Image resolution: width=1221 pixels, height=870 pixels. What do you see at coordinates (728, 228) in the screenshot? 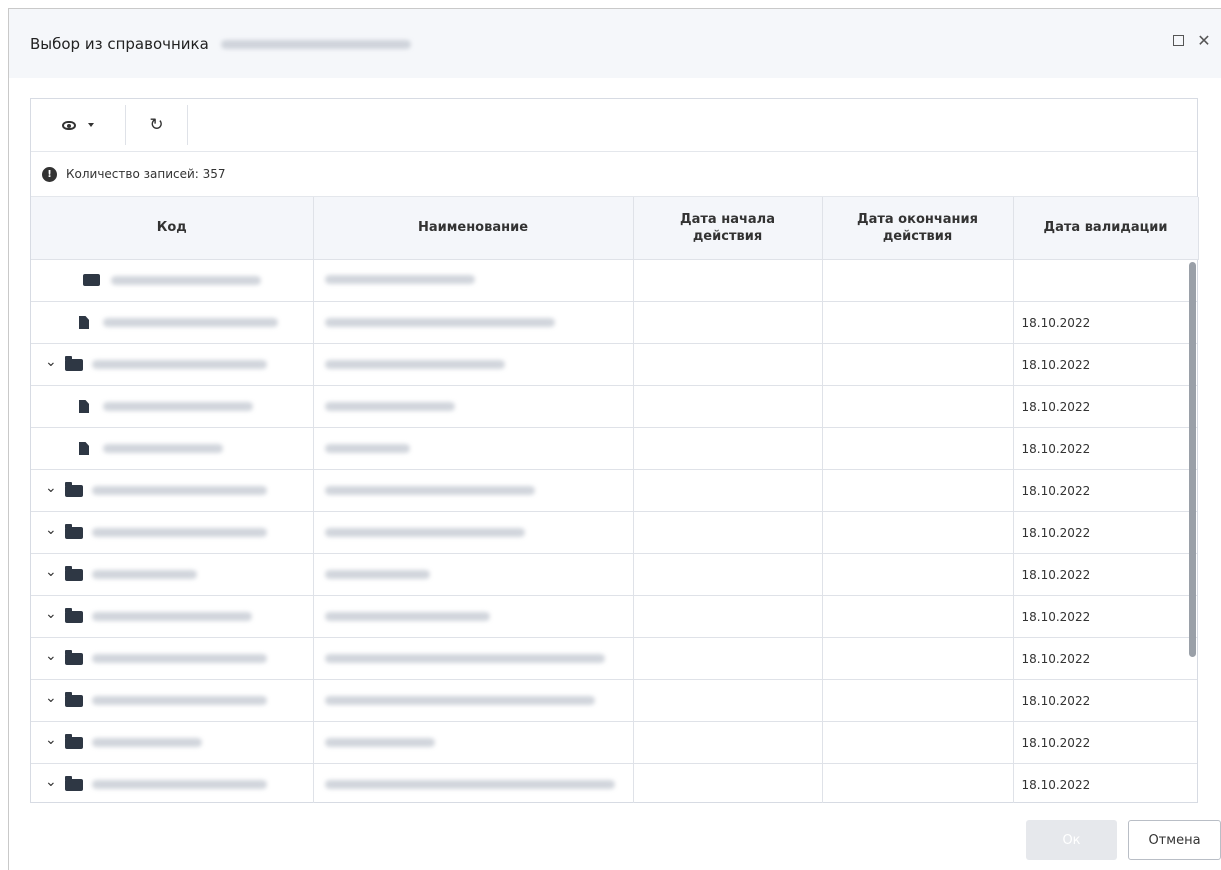
I see `column-header-start-date: Дата начала действия` at bounding box center [728, 228].